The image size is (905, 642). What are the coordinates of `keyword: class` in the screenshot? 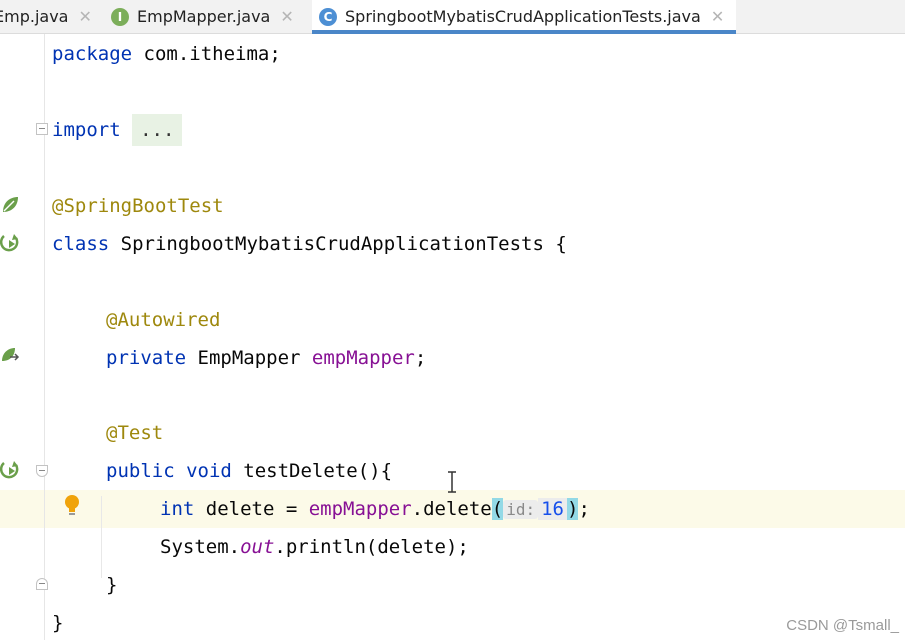 It's located at (81, 244).